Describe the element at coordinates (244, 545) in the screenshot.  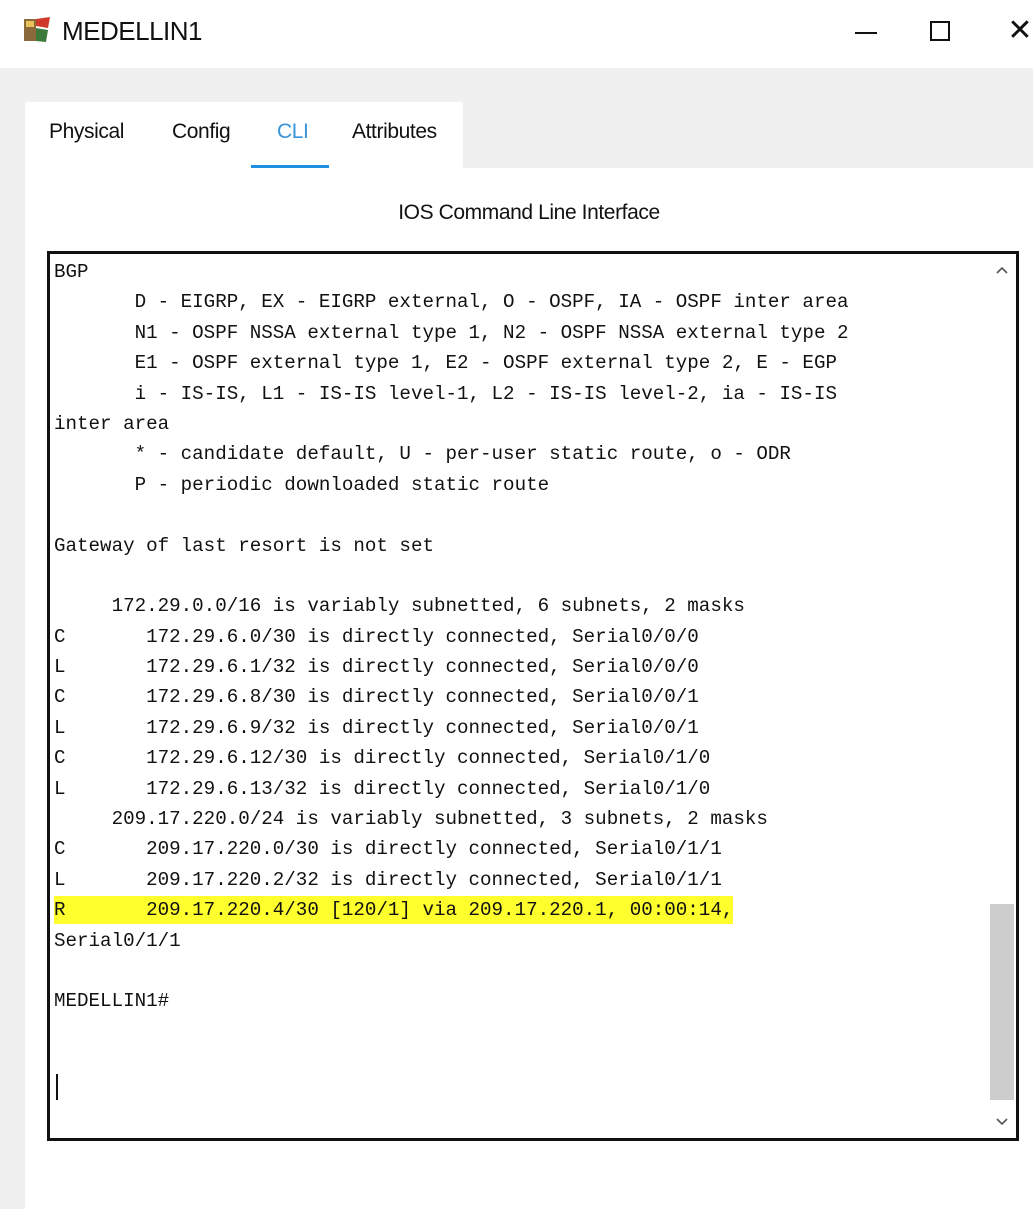
I see `cli-line-text: Gateway of last resort is not set` at that location.